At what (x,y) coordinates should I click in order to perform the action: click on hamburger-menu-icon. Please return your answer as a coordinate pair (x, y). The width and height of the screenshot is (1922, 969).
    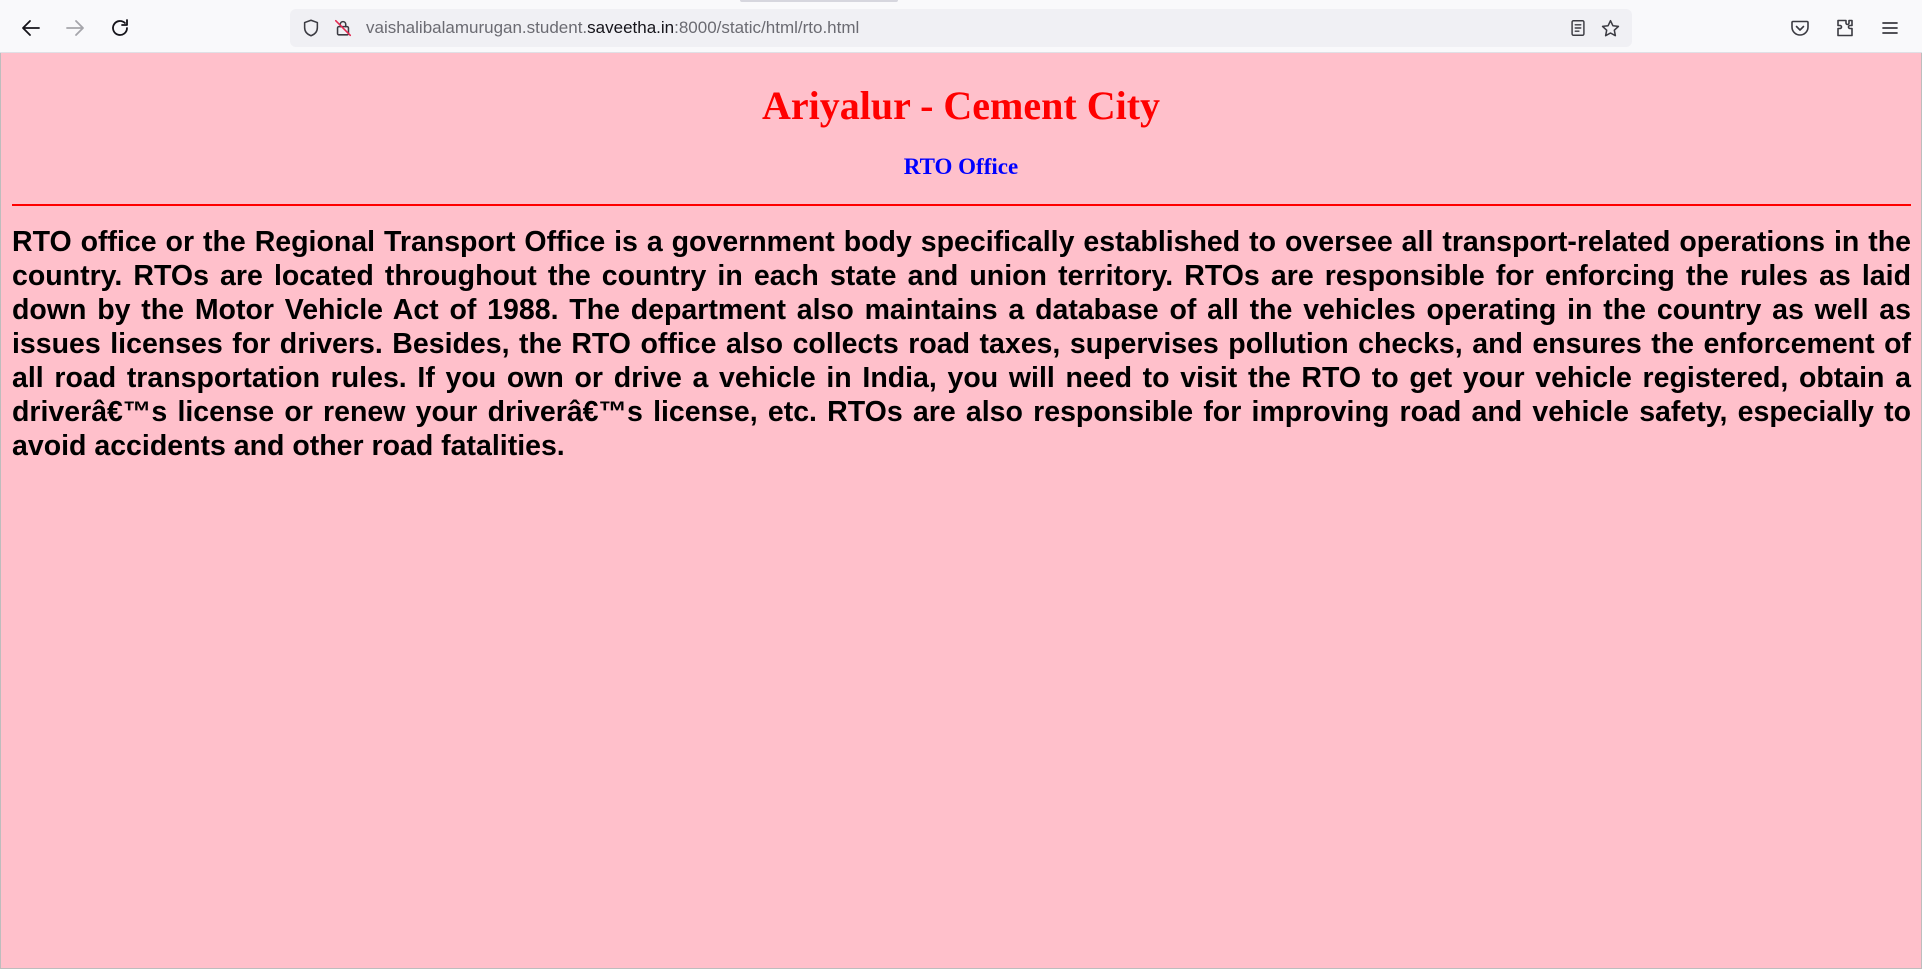
    Looking at the image, I should click on (1890, 28).